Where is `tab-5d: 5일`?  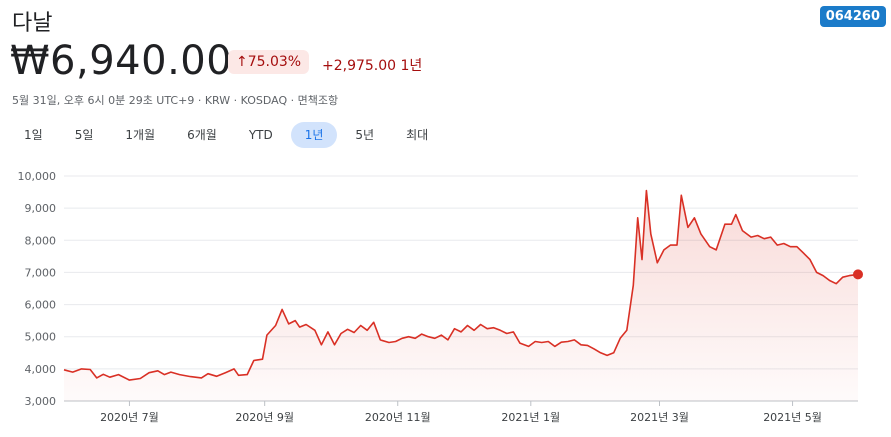
tab-5d: 5일 is located at coordinates (84, 135).